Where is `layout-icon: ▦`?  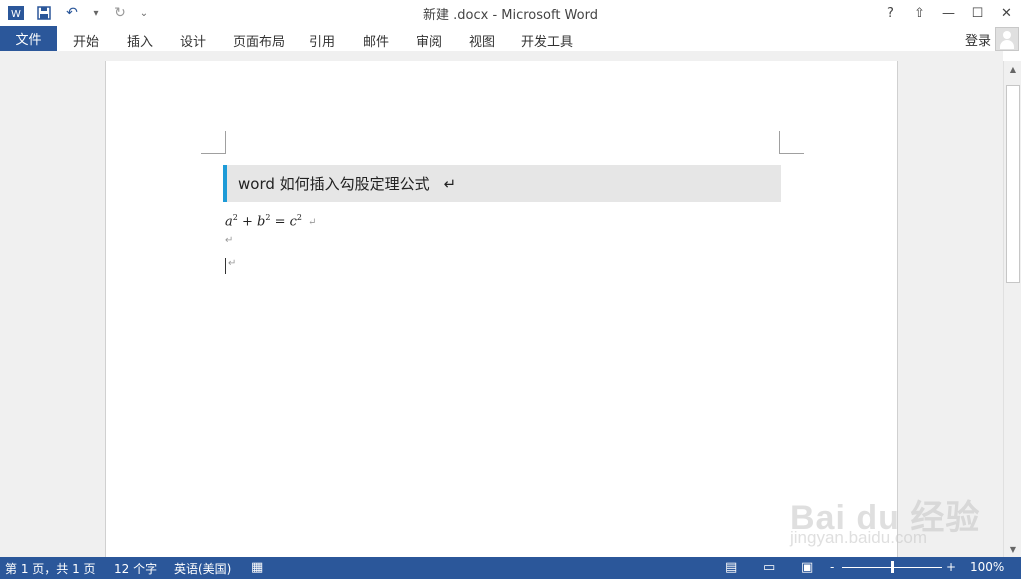 layout-icon: ▦ is located at coordinates (257, 567).